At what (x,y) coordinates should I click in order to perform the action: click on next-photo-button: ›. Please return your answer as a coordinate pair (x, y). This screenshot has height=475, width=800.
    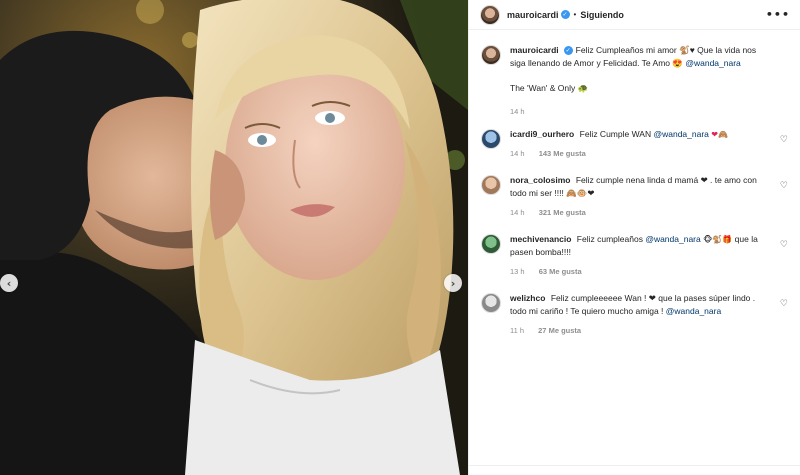
    Looking at the image, I should click on (453, 283).